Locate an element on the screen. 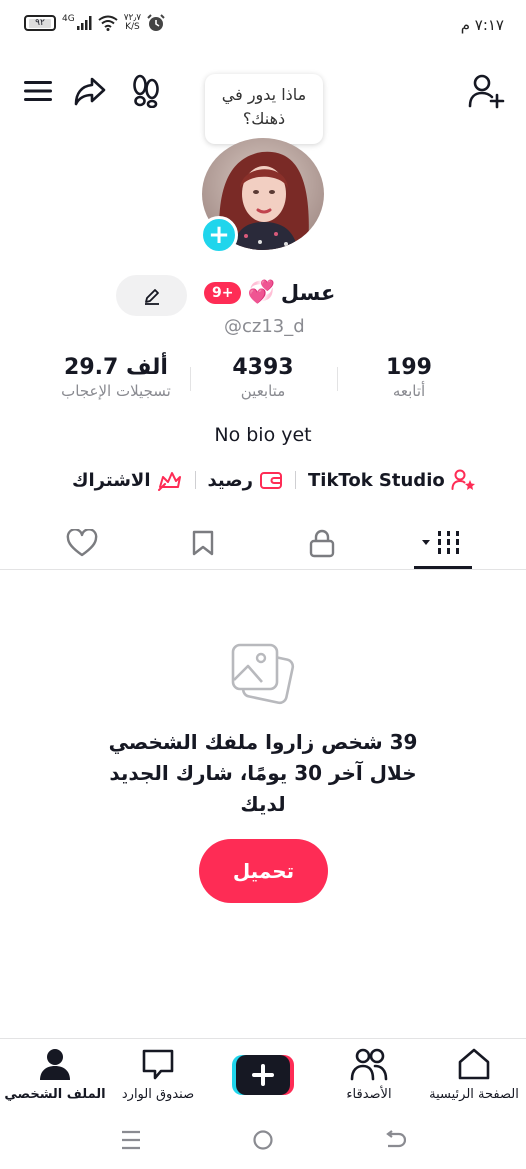 Image resolution: width=526 pixels, height=1169 pixels. stat-likes: ألف 29.7 تسجيلات الإعجاب is located at coordinates (116, 377).